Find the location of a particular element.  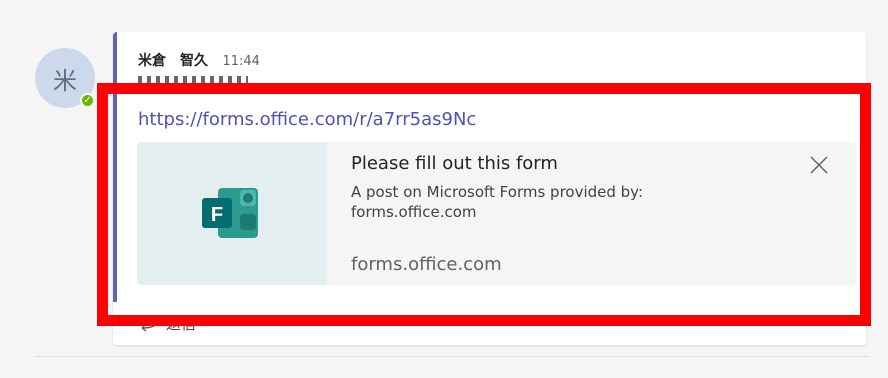

close-x-glyph is located at coordinates (819, 165).